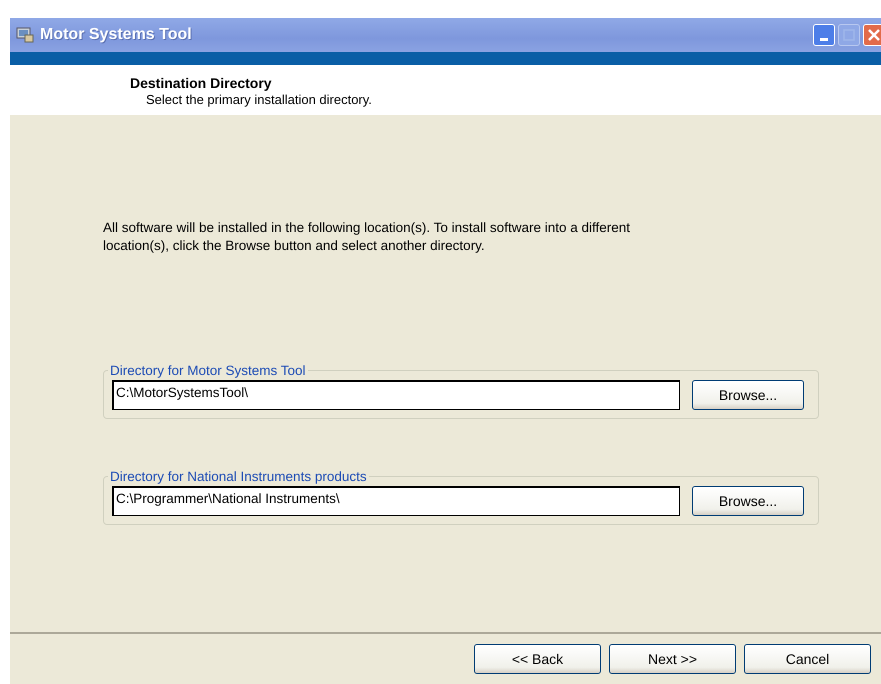  What do you see at coordinates (367, 237) in the screenshot?
I see `description-text: All software will be installed in the following location(s). To install software into a different location(s), click the Browse button and select another directory.` at bounding box center [367, 237].